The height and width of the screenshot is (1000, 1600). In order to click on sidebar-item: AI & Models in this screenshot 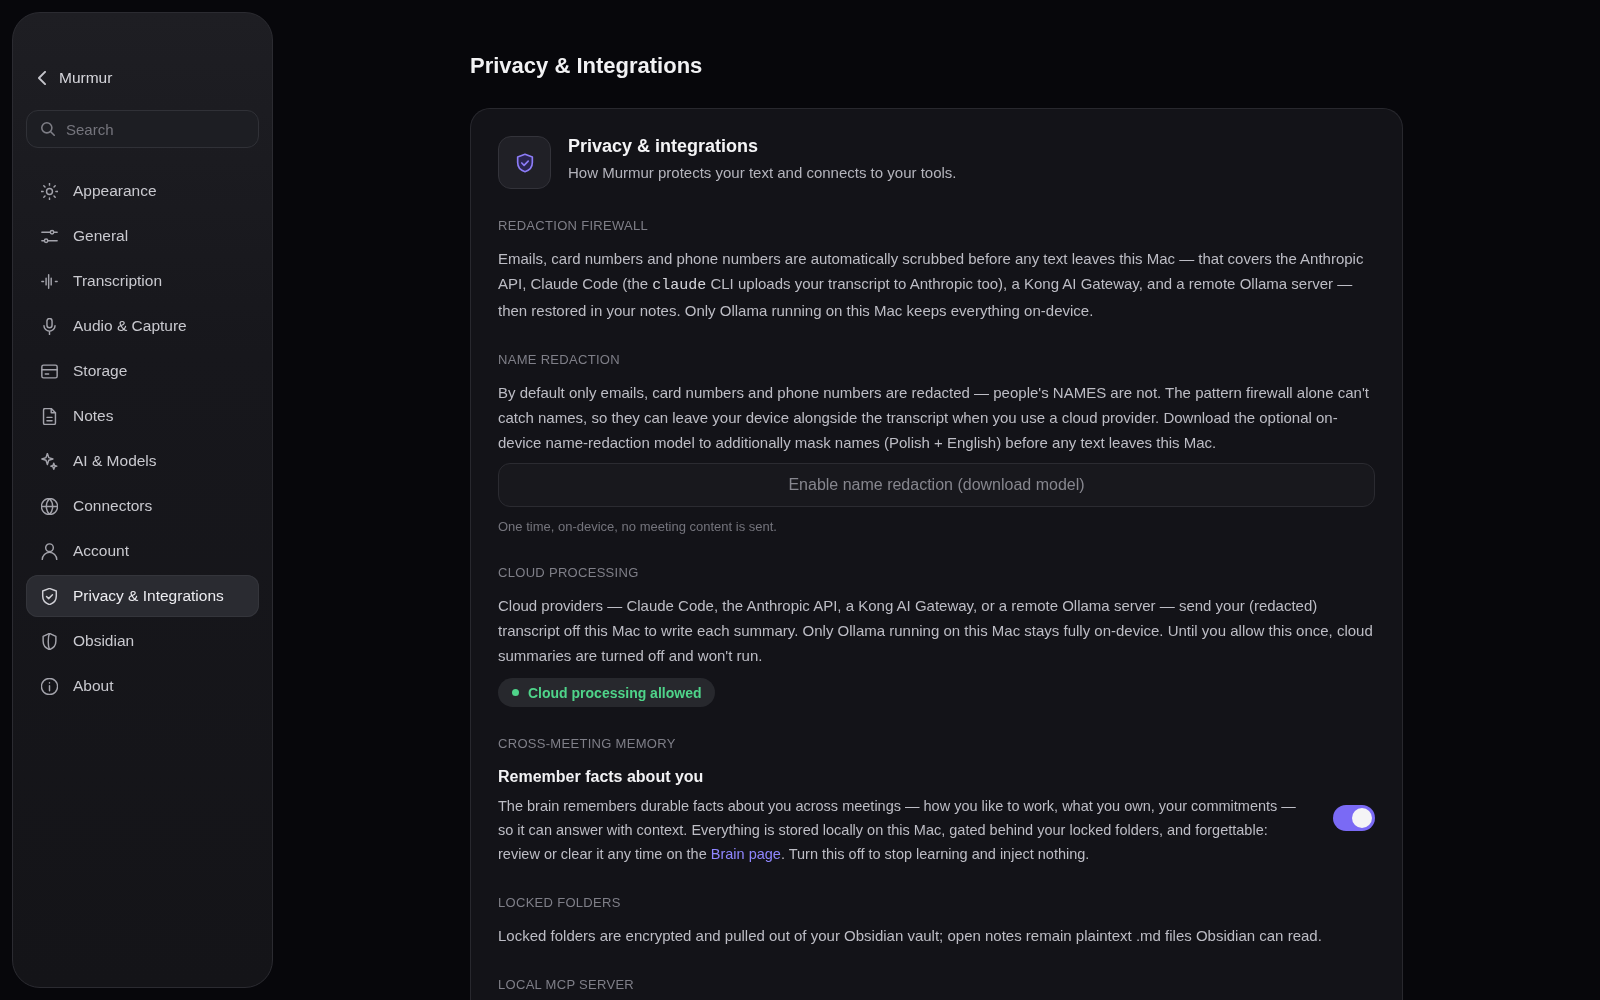, I will do `click(142, 461)`.